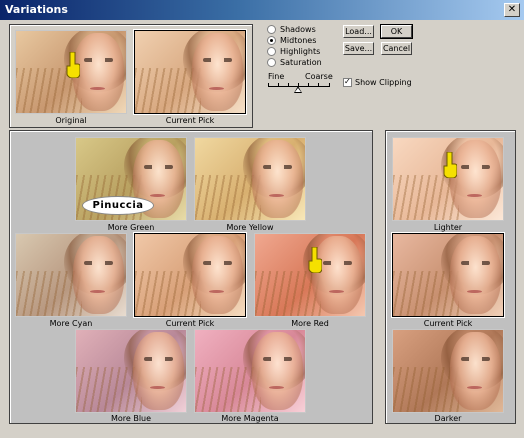  What do you see at coordinates (190, 275) in the screenshot?
I see `center-current-pick-thumbnail` at bounding box center [190, 275].